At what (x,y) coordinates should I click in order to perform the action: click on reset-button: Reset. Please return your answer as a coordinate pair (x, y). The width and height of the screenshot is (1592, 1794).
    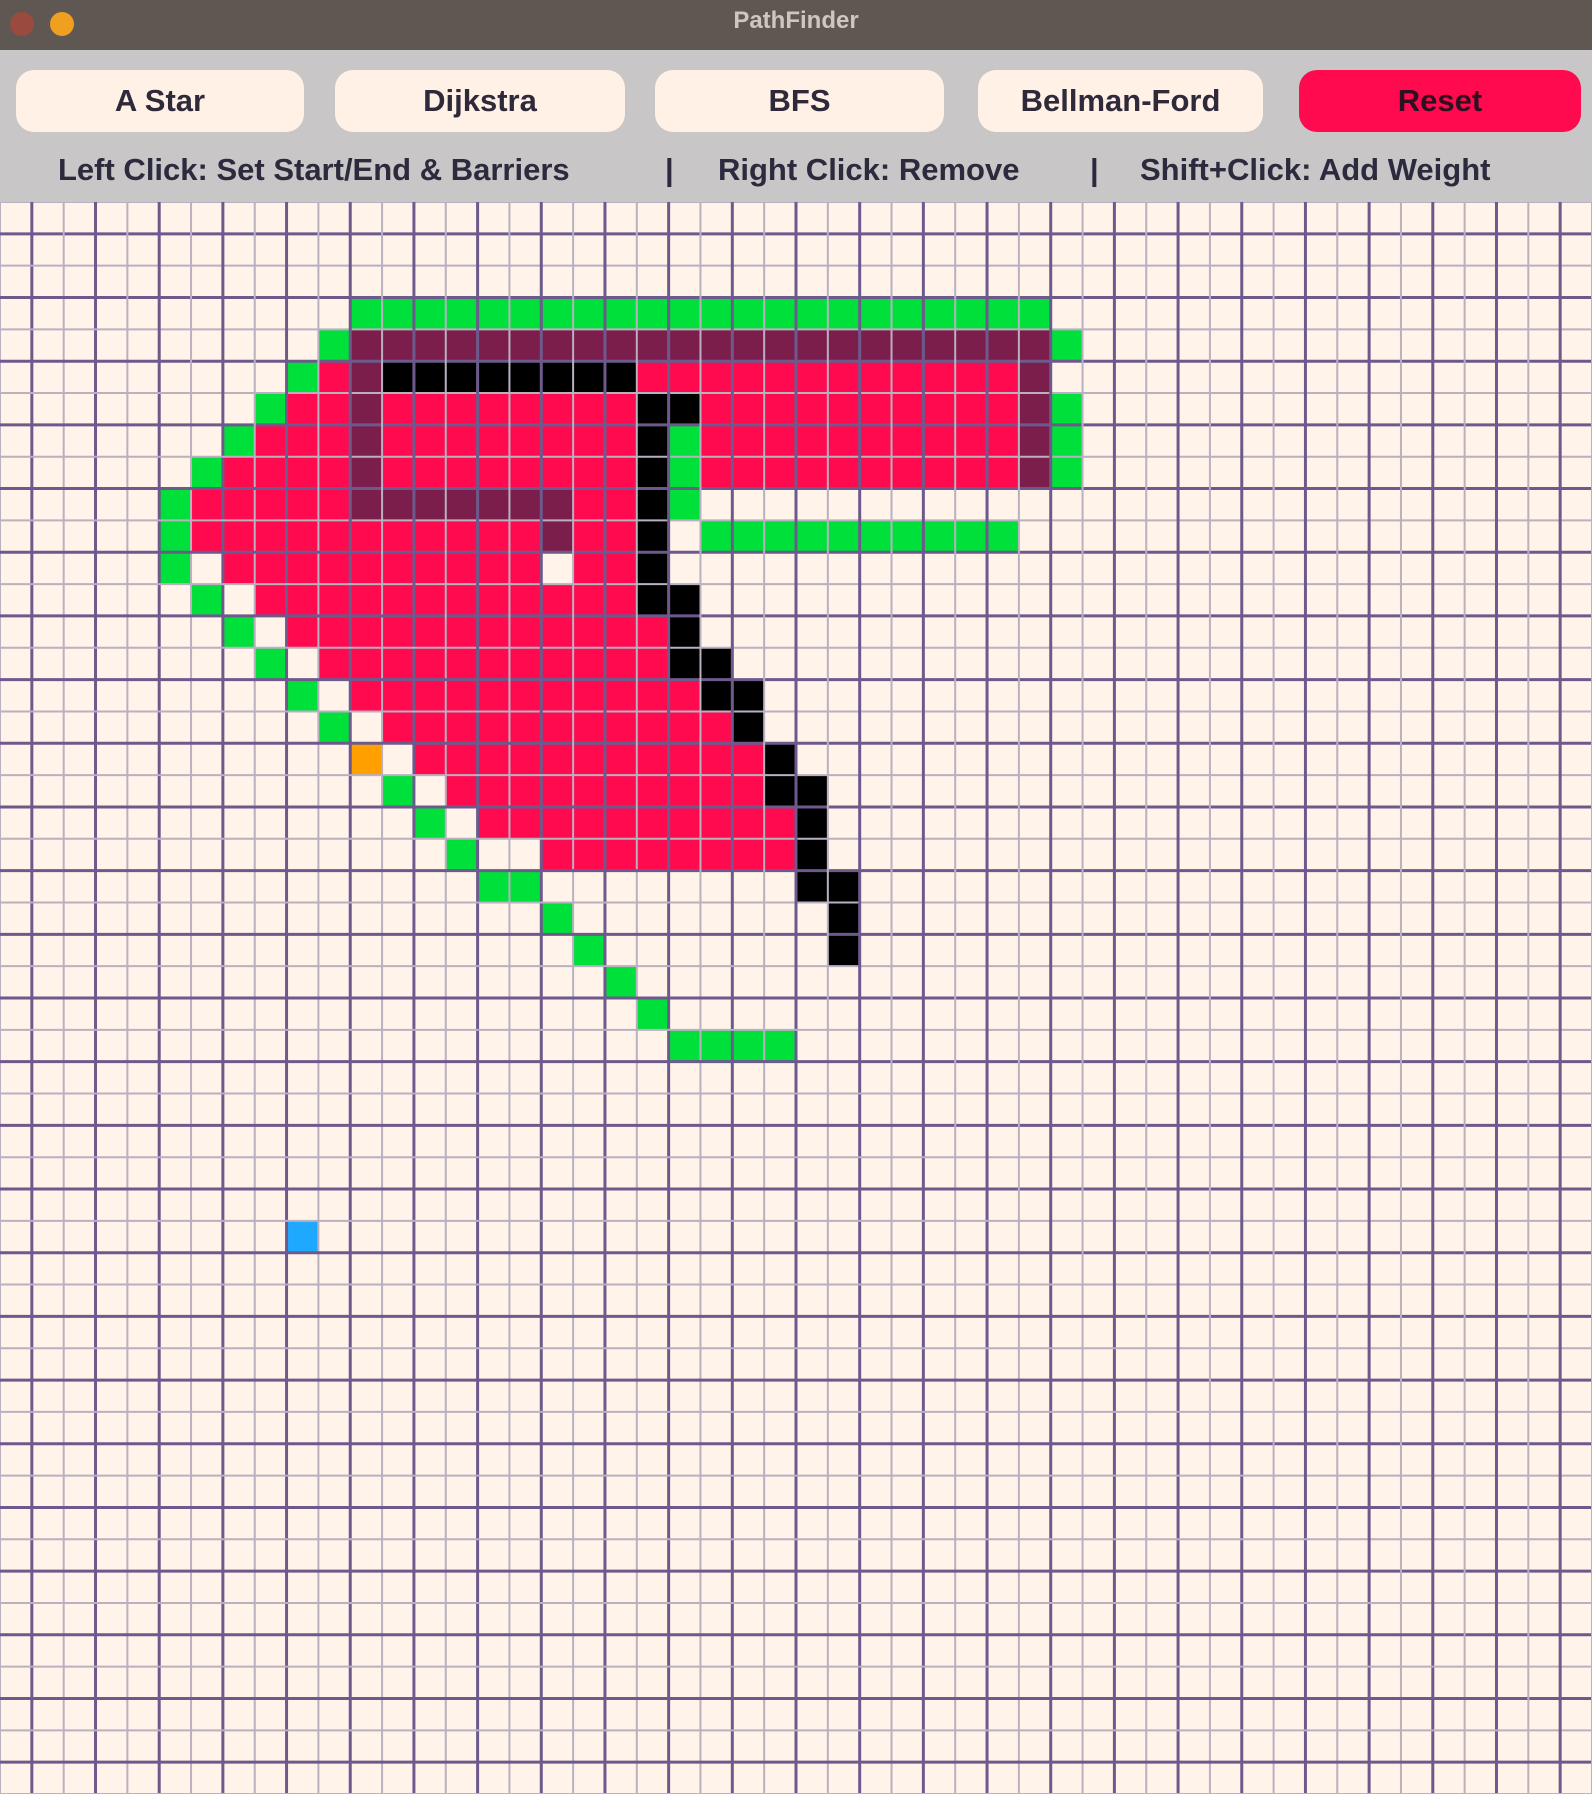
    Looking at the image, I should click on (1440, 101).